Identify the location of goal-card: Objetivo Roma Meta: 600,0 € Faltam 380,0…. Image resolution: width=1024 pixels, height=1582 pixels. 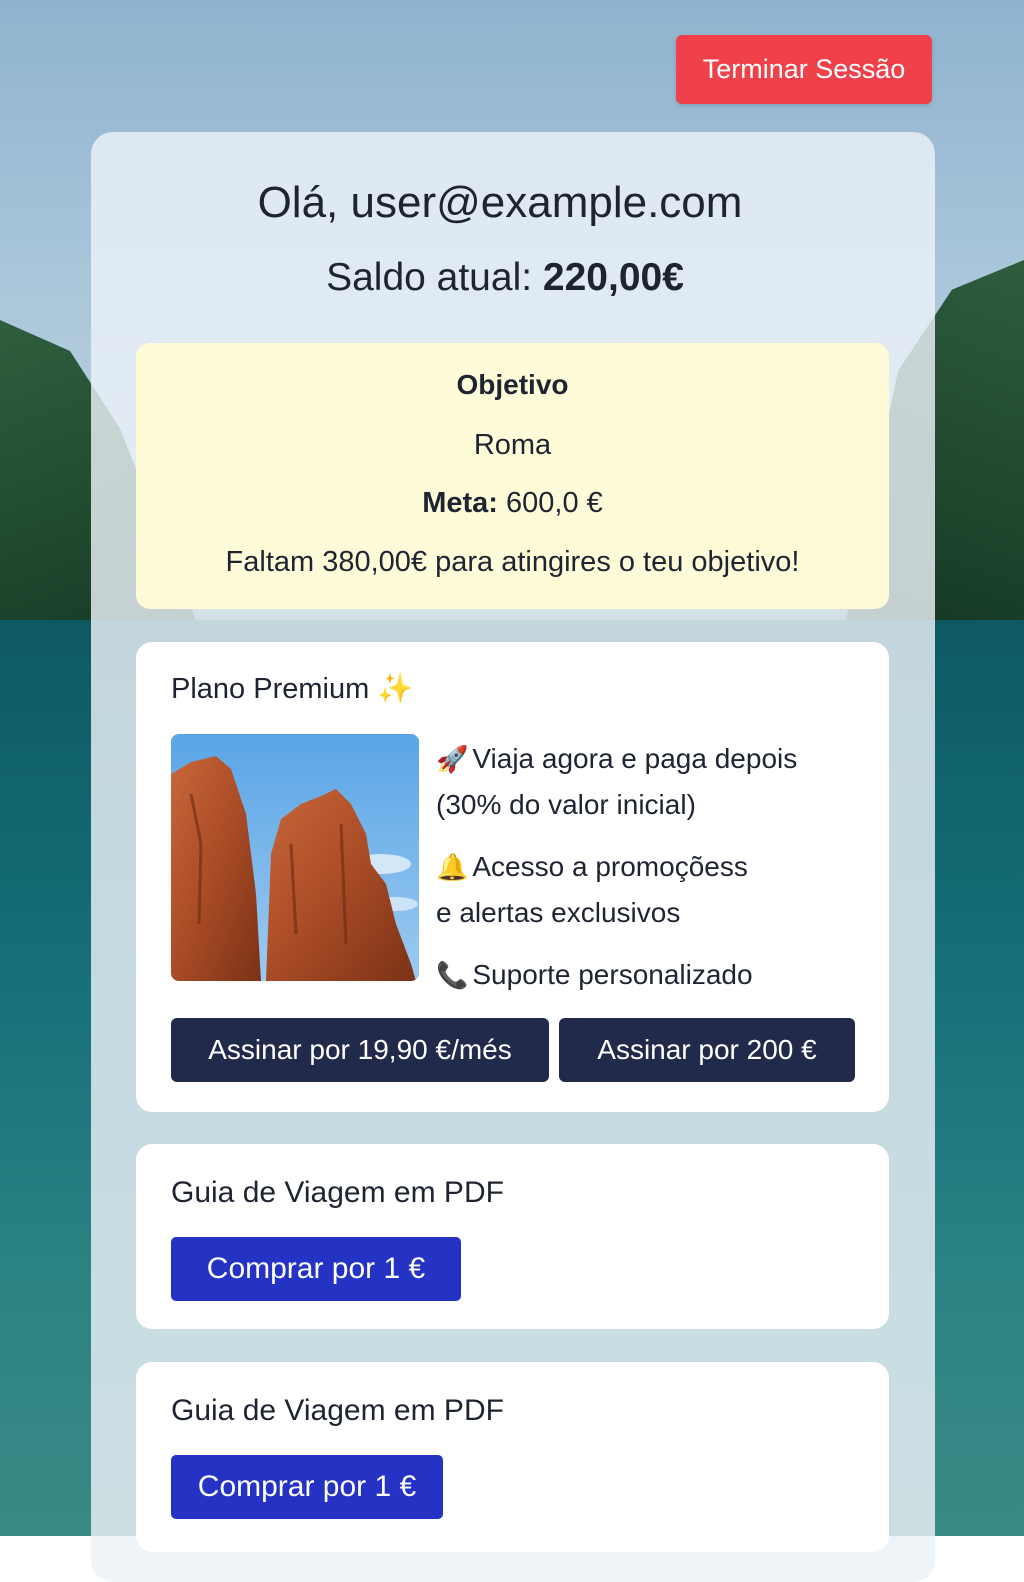
(512, 476).